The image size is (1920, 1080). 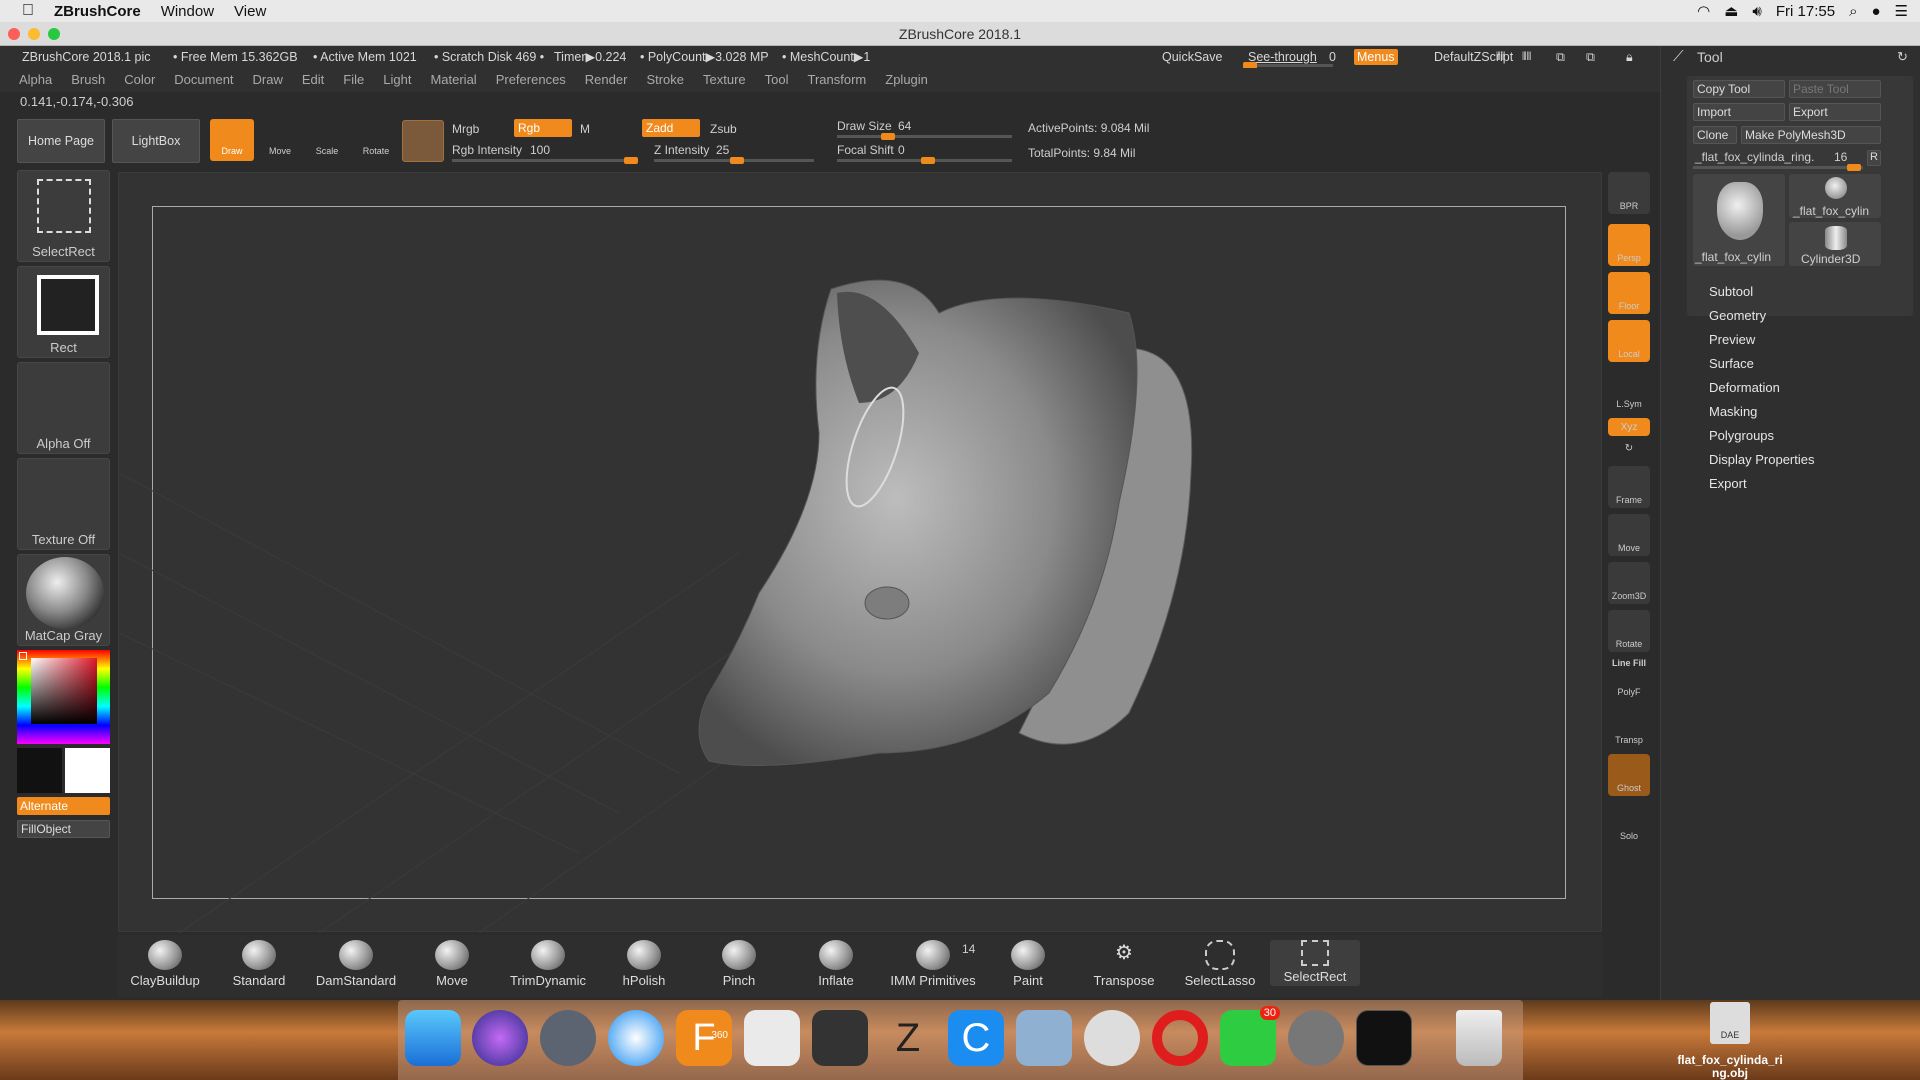 What do you see at coordinates (1741, 435) in the screenshot?
I see `section-polygroups: Polygroups` at bounding box center [1741, 435].